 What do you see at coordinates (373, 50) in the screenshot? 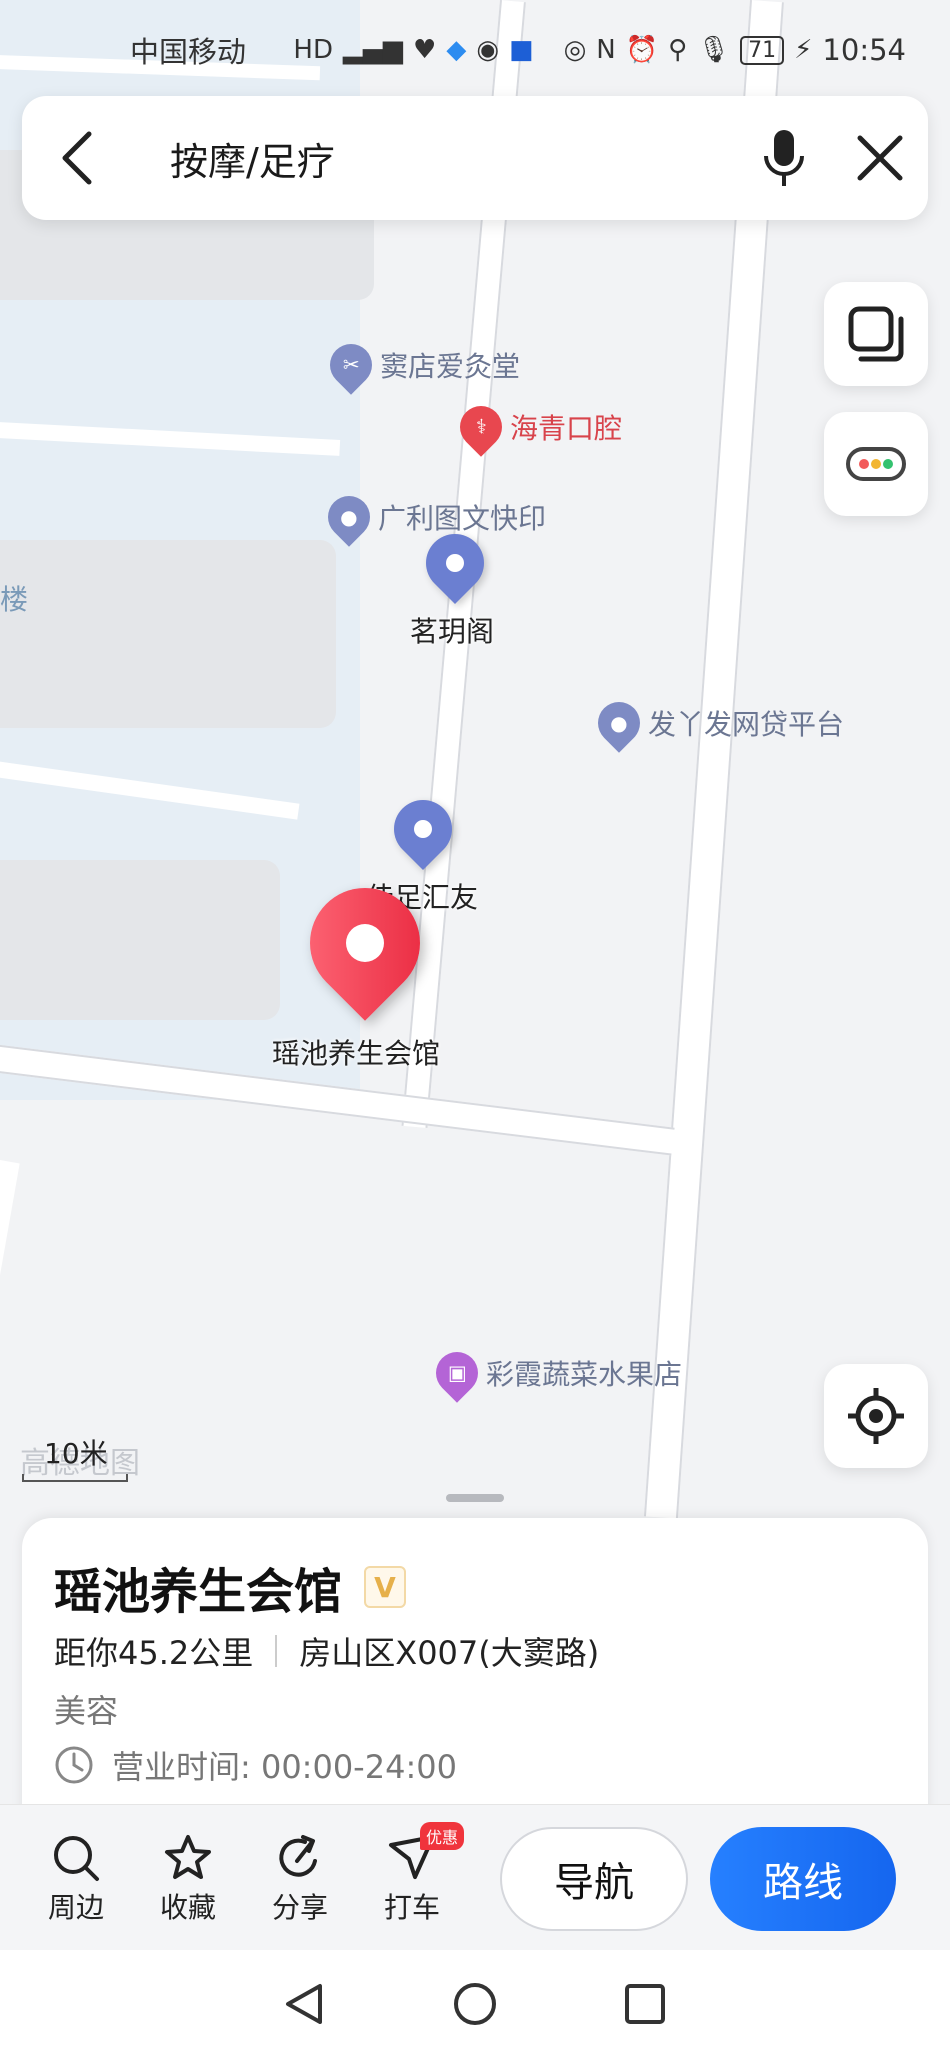
I see `signal-icon: ▂▄▆` at bounding box center [373, 50].